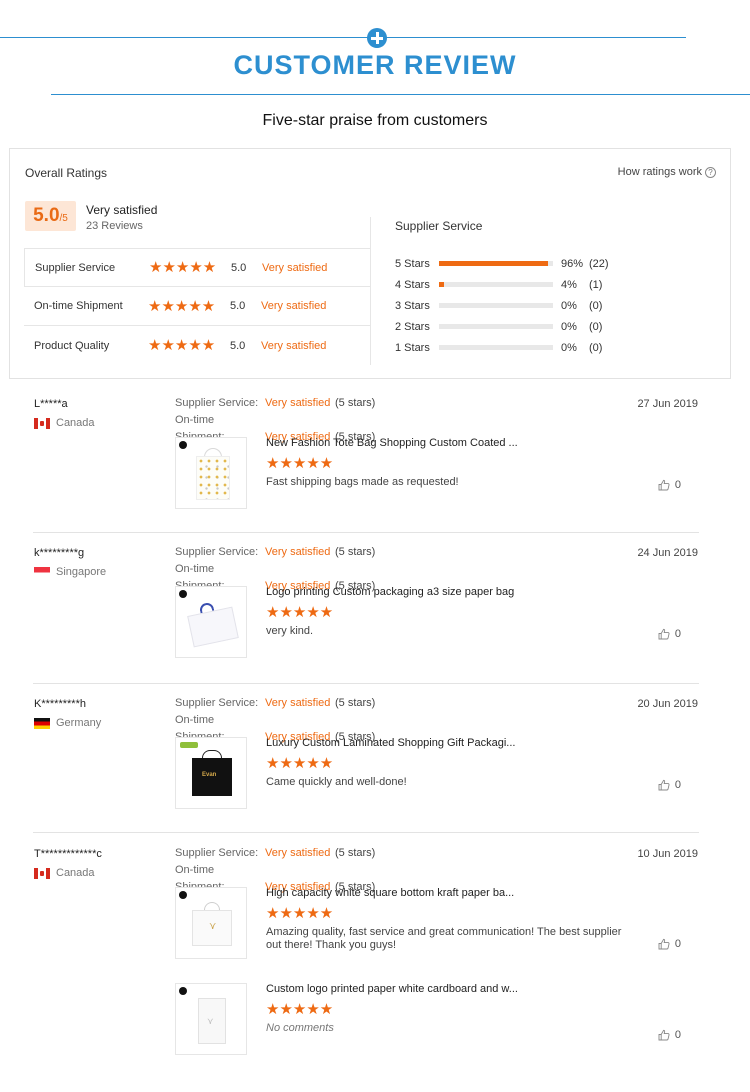 The height and width of the screenshot is (1092, 750). Describe the element at coordinates (572, 263) in the screenshot. I see `distribution-percent: 96%` at that location.